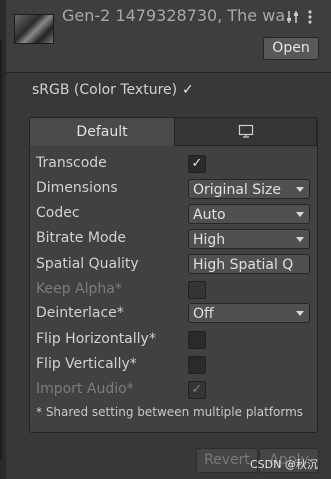 The height and width of the screenshot is (479, 331). I want to click on keep-alpha-label: Keep Alpha*, so click(79, 289).